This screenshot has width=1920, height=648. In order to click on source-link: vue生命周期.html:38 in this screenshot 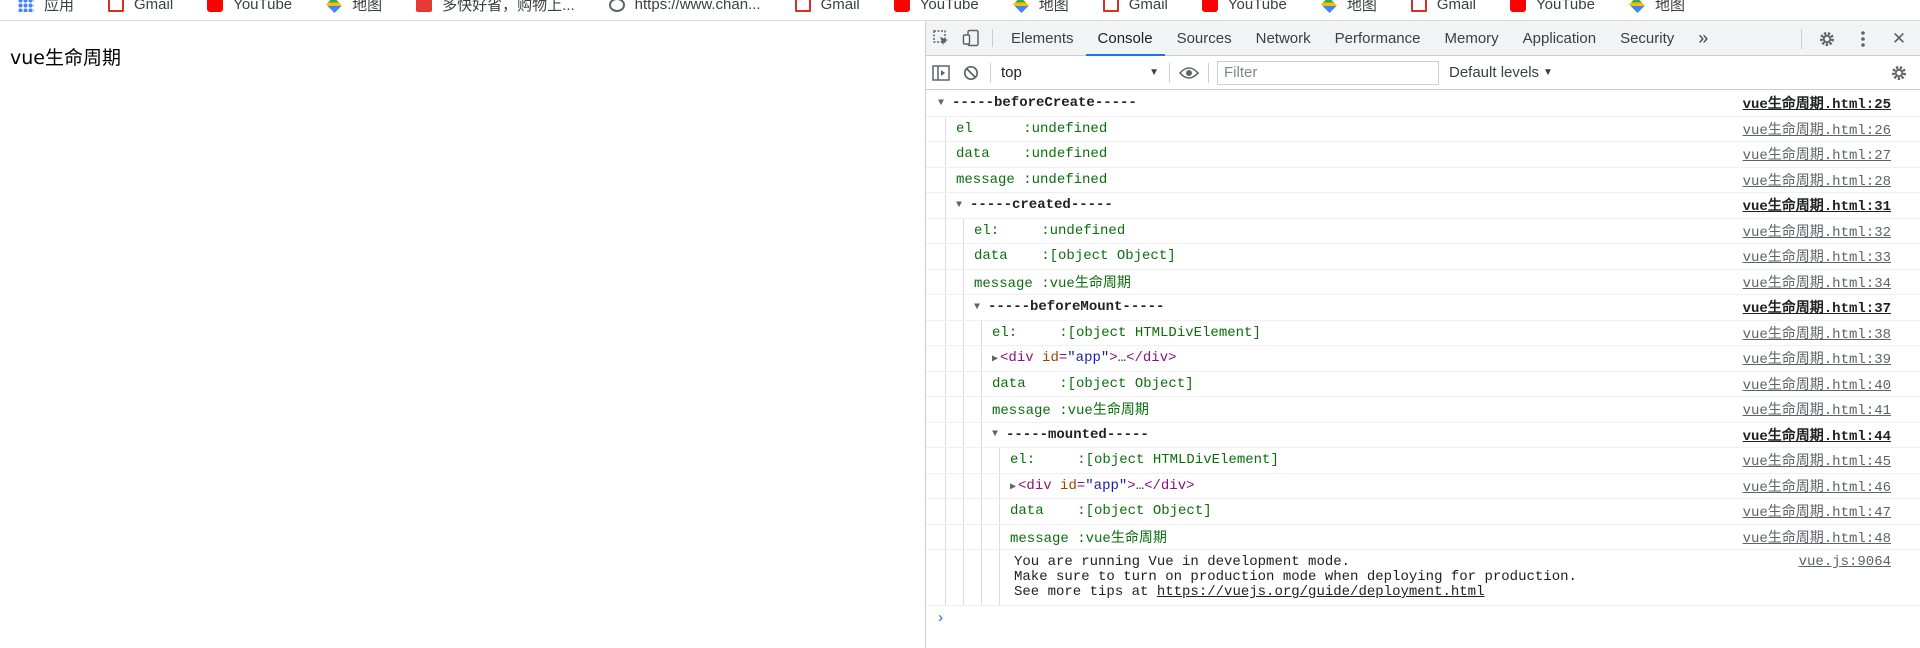, I will do `click(1817, 333)`.